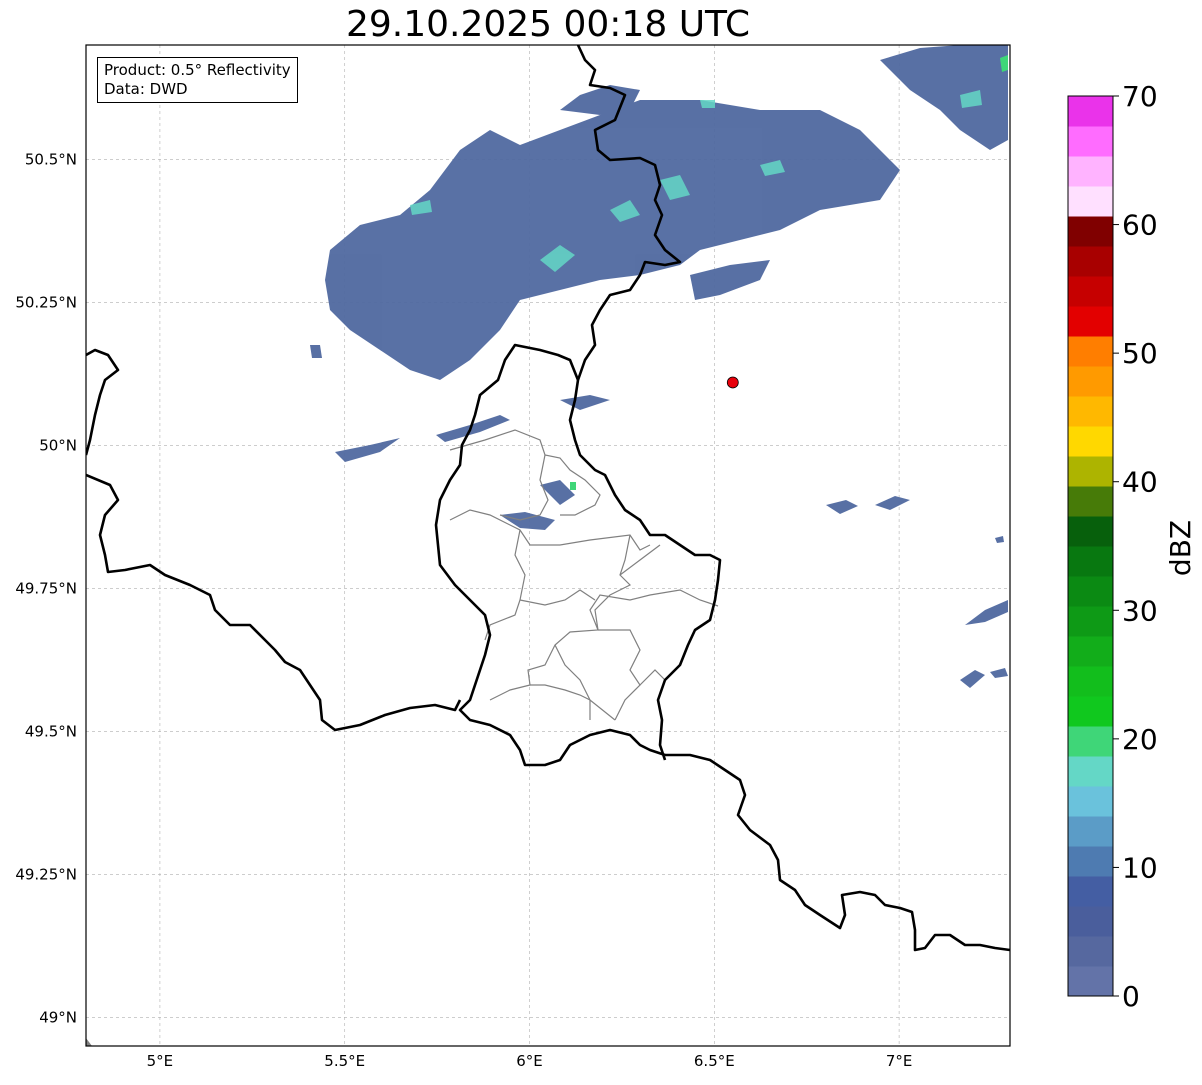 Image resolution: width=1202 pixels, height=1085 pixels. What do you see at coordinates (197, 70) in the screenshot?
I see `product-label: Product: 0.5° Reflectivity` at bounding box center [197, 70].